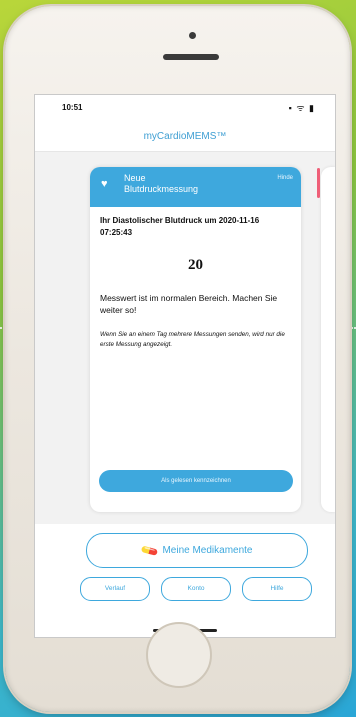 The image size is (356, 717). What do you see at coordinates (191, 57) in the screenshot?
I see `earpiece-speaker` at bounding box center [191, 57].